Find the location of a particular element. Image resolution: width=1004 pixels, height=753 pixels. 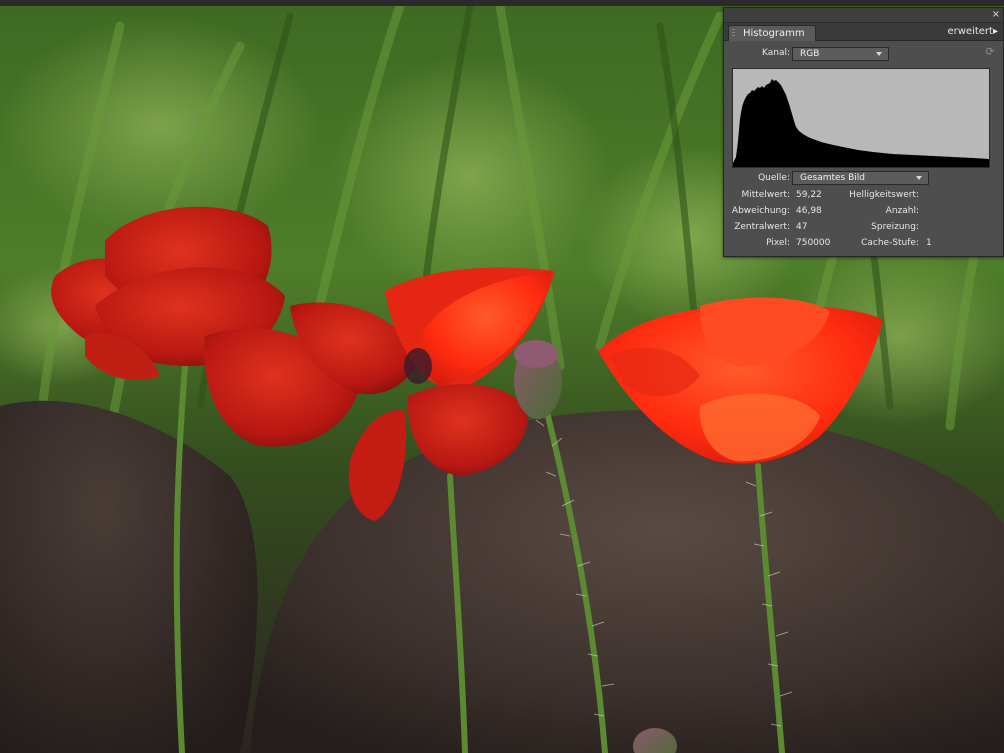

tab-histogramm-label: Histogramm is located at coordinates (774, 33).